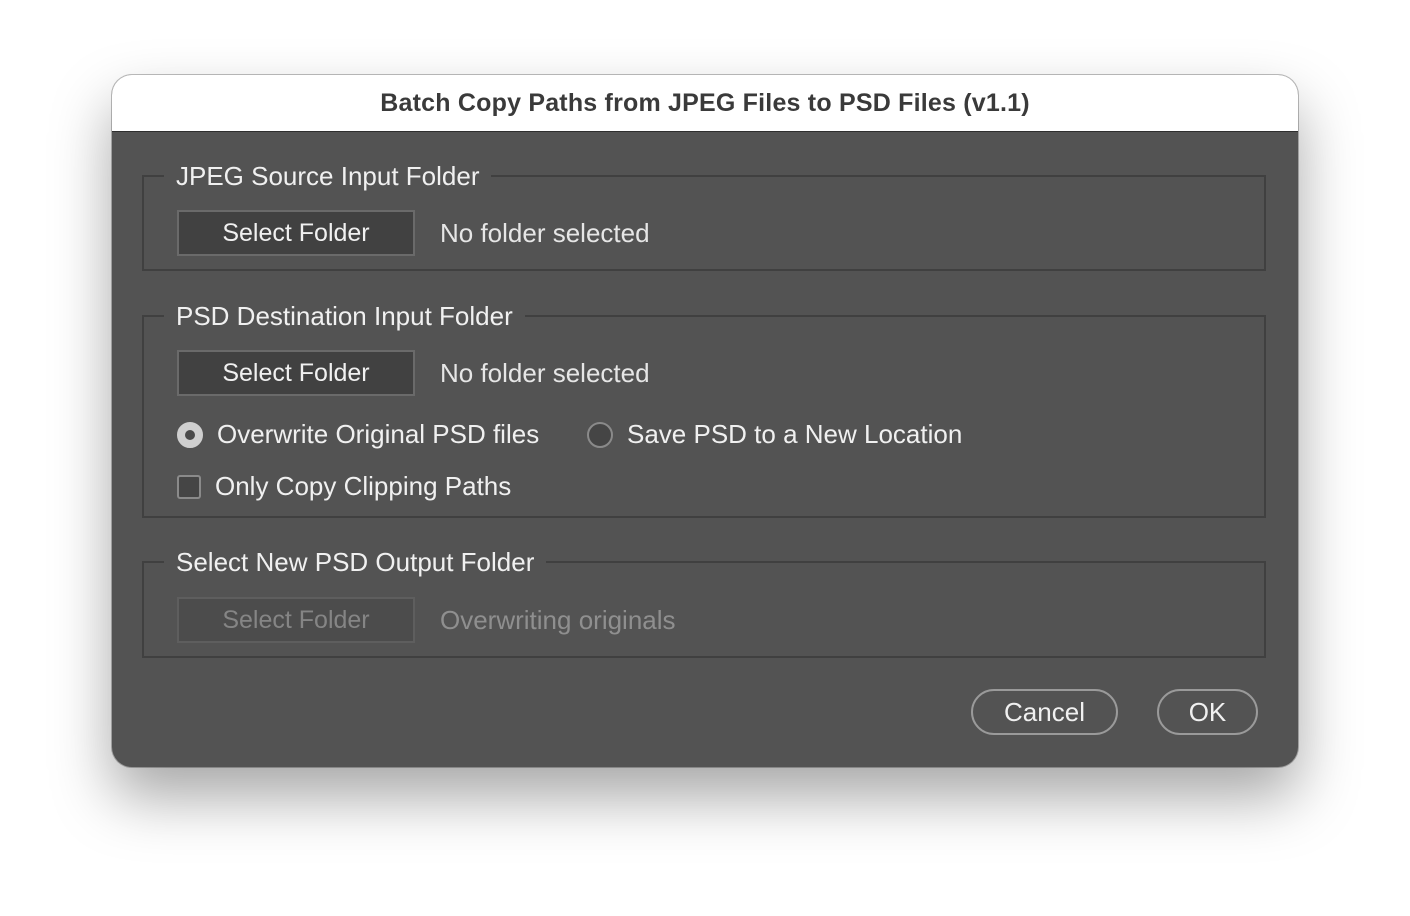  What do you see at coordinates (189, 486) in the screenshot?
I see `checkbox-unchecked-icon` at bounding box center [189, 486].